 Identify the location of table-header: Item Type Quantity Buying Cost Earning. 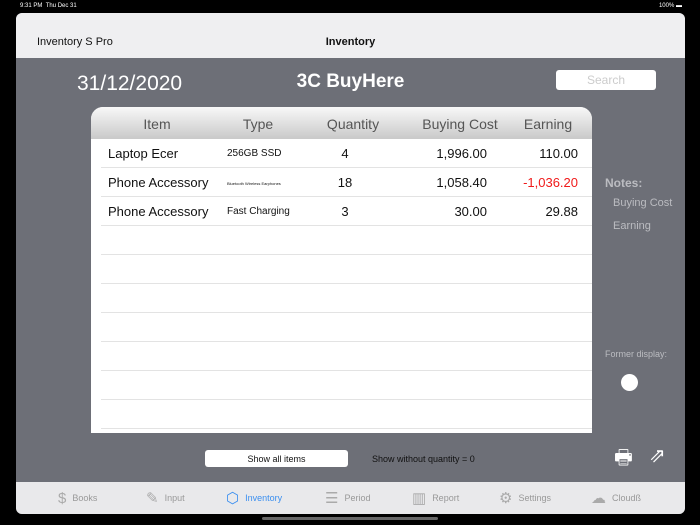
(341, 123).